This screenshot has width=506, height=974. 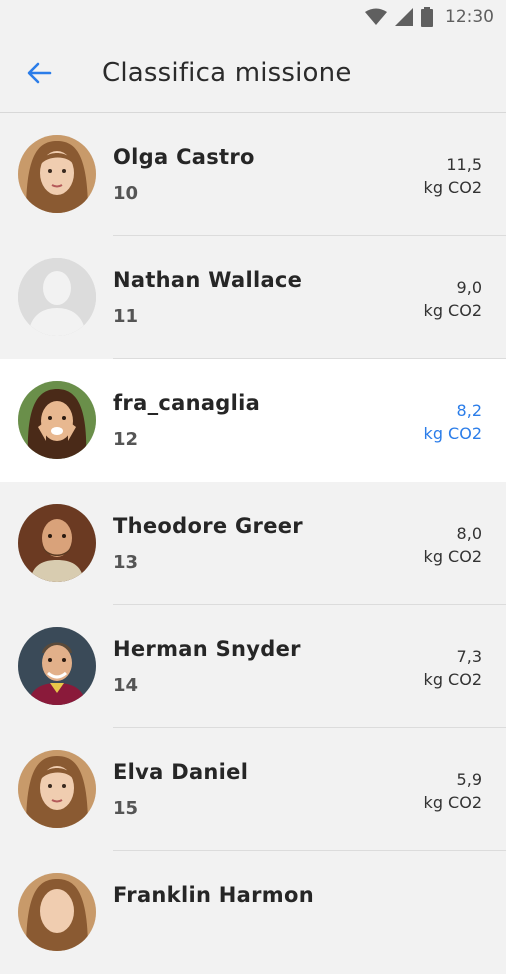 I want to click on user-name: Olga Castro, so click(x=184, y=157).